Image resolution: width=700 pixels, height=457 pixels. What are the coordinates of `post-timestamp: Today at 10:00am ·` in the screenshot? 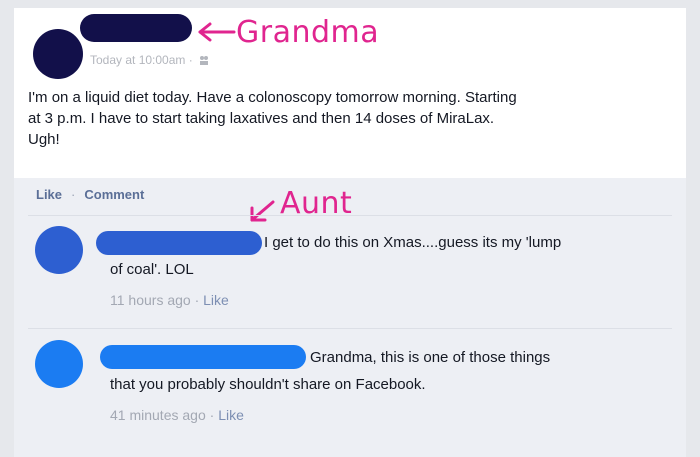 It's located at (141, 60).